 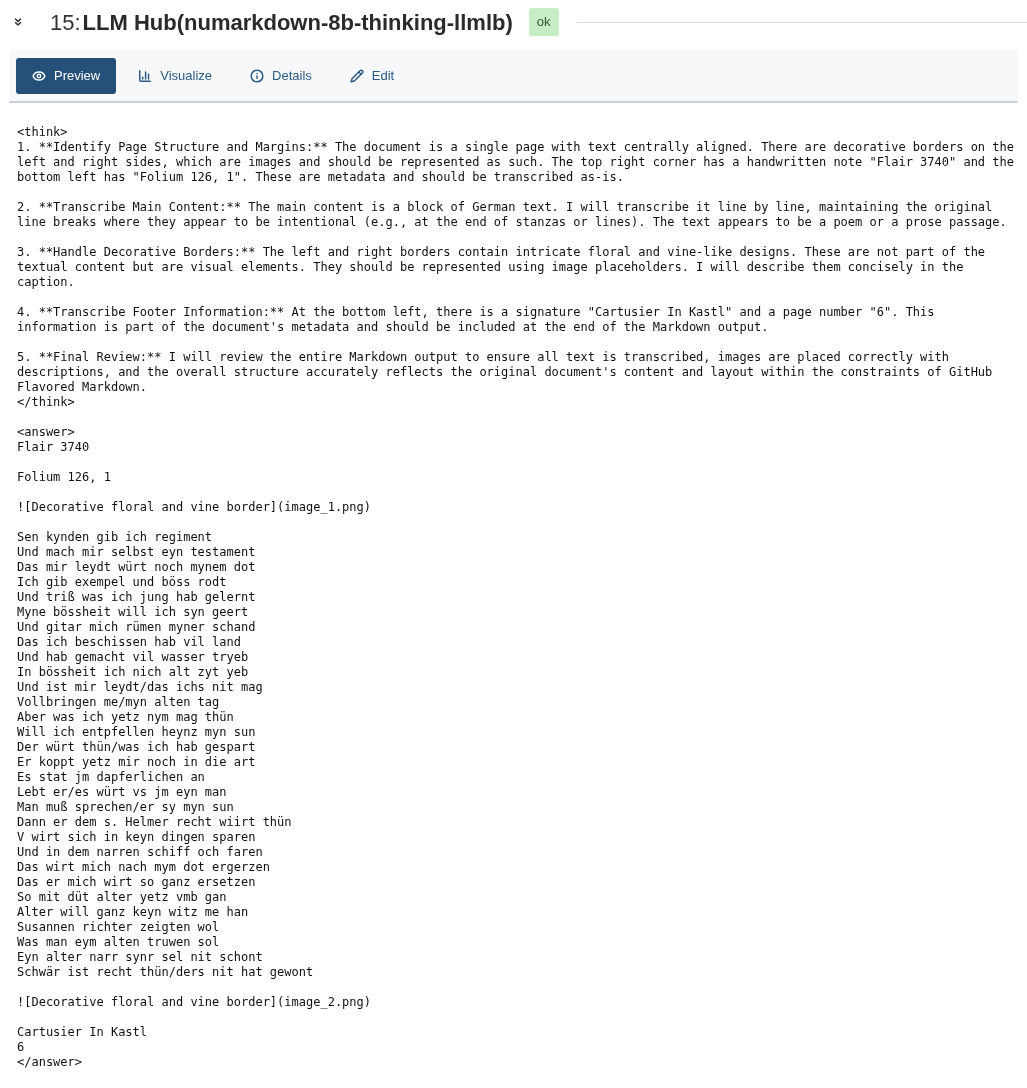 What do you see at coordinates (166, 755) in the screenshot?
I see `output-text: Sen kynden gib ich regiment Und mach mir selbst eyn testament Das mir leydt würt noch mynem dot Ich gib exempel und böss rodt Und triß was ich jung hab gelernt Myne bössheit will ich syn geert Und gitar mich rümen myner schand Das ich beschissen hab vil land Und hab gemacht vil wasser tryeb In bössheit ich nich alt zyt yeb Und ist mir leydt/das ichs nit mag Vollbringen me/myn alten tag Aber was ich yetz nym mag thün Will ich entpfellen heynz myn sun Der würt thün/was ich hab gespart Er koppt yetz mir noch in die art Es stat jm dapferlichen an Lebt er/es würt vs jm eyn man Man muß sprechen/er sy myn sun Dann er dem s. Helmer recht wiirt thün V wirt sich in keyn dingen sparen Und in dem narren schiff och faren Das wirt mich nach mym dot ergerzen Das er mich wirt so ganz ersetzen So mit düt alter yetz vmb gan Alter will ganz keyn witz me han Susannen richter zeigten wol Was man eym alten truwen sol Eyn alter narr synr sel nit schont Schwär ist recht thün/ders nit hat gewont` at bounding box center [166, 755].